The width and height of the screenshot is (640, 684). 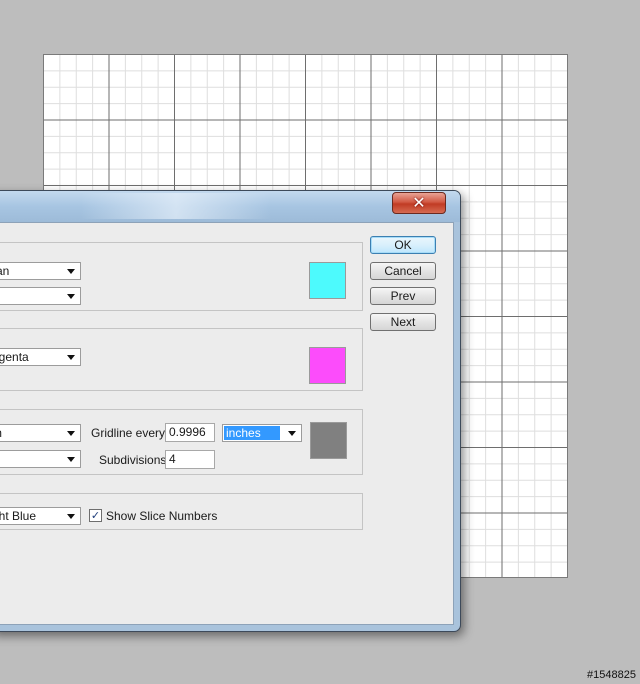 I want to click on smart-guides-group: agenta, so click(x=181, y=359).